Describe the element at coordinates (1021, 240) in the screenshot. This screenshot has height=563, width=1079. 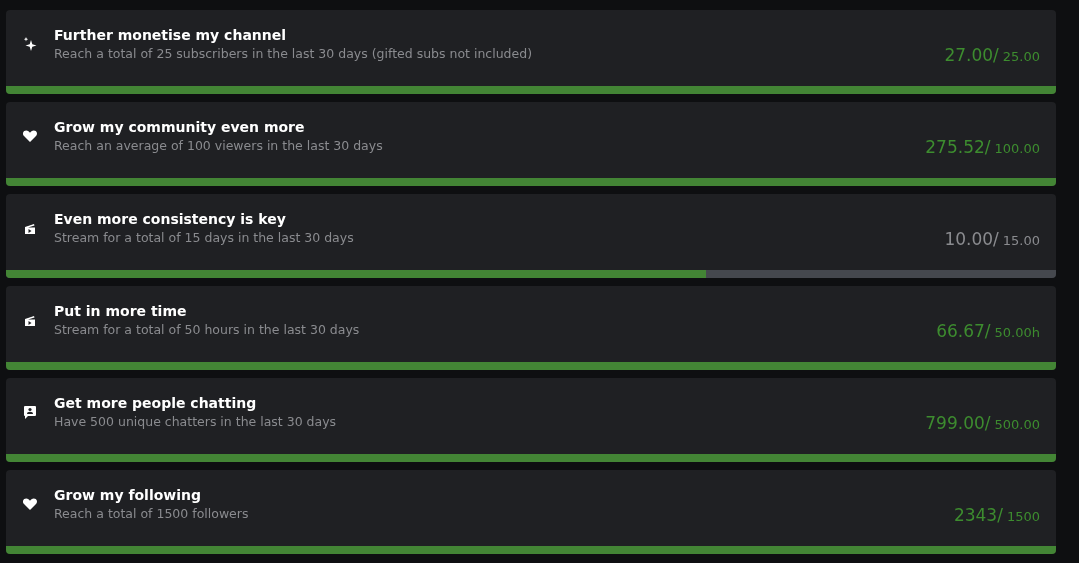
I see `target-value: 15.00` at that location.